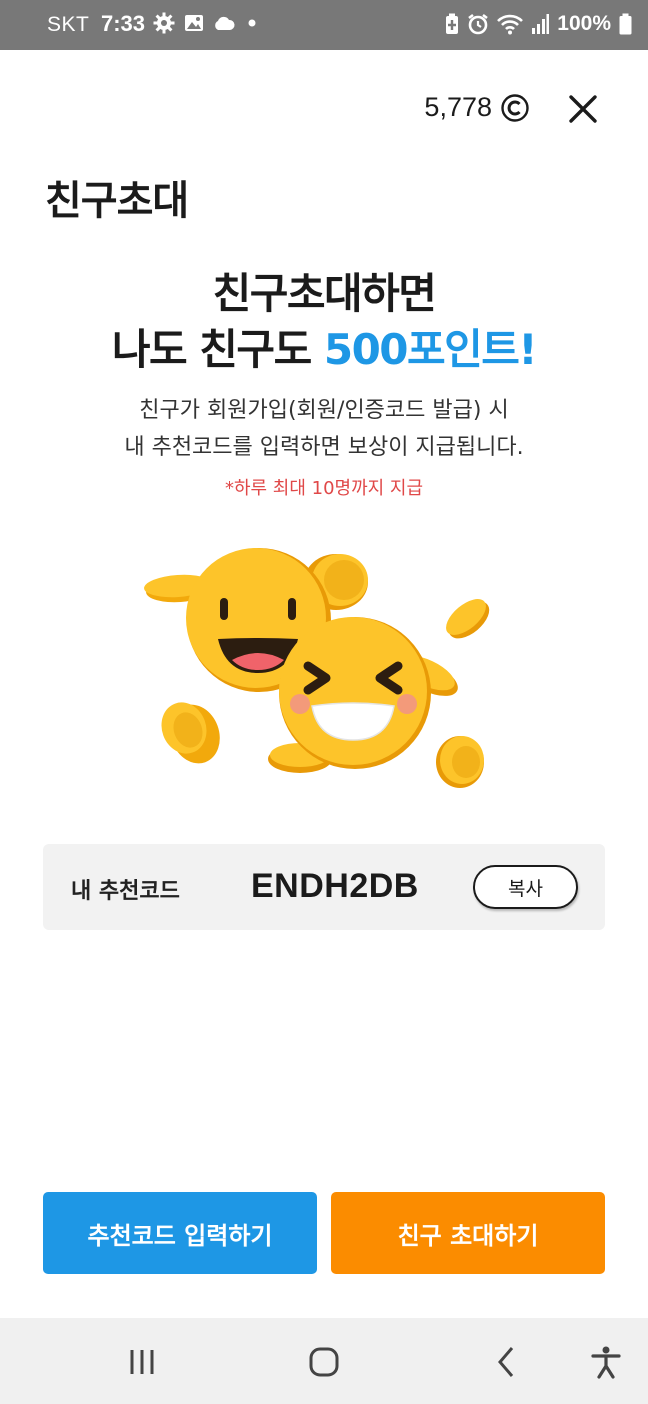  I want to click on accessibility-icon, so click(606, 1362).